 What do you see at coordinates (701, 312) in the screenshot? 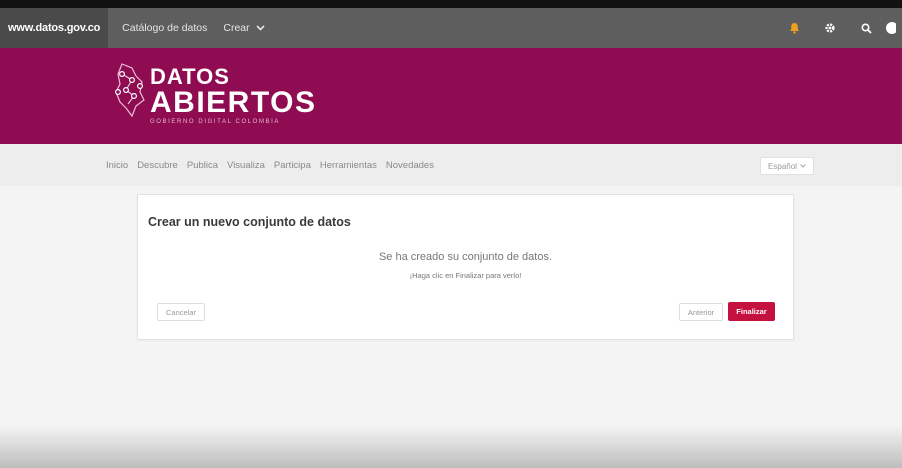
I see `previous-button: Anterior` at bounding box center [701, 312].